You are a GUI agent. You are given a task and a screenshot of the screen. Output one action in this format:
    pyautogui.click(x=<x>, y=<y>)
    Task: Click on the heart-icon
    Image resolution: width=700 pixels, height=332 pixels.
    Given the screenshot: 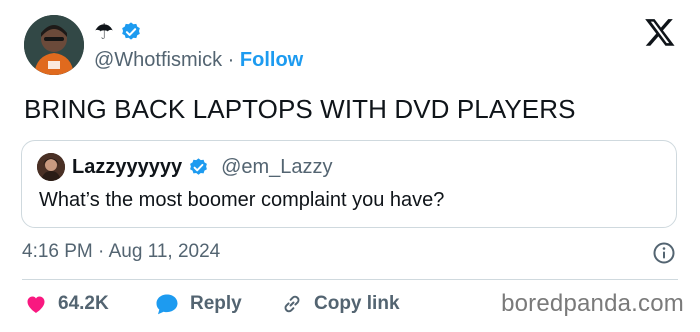 What is the action you would take?
    pyautogui.click(x=36, y=304)
    